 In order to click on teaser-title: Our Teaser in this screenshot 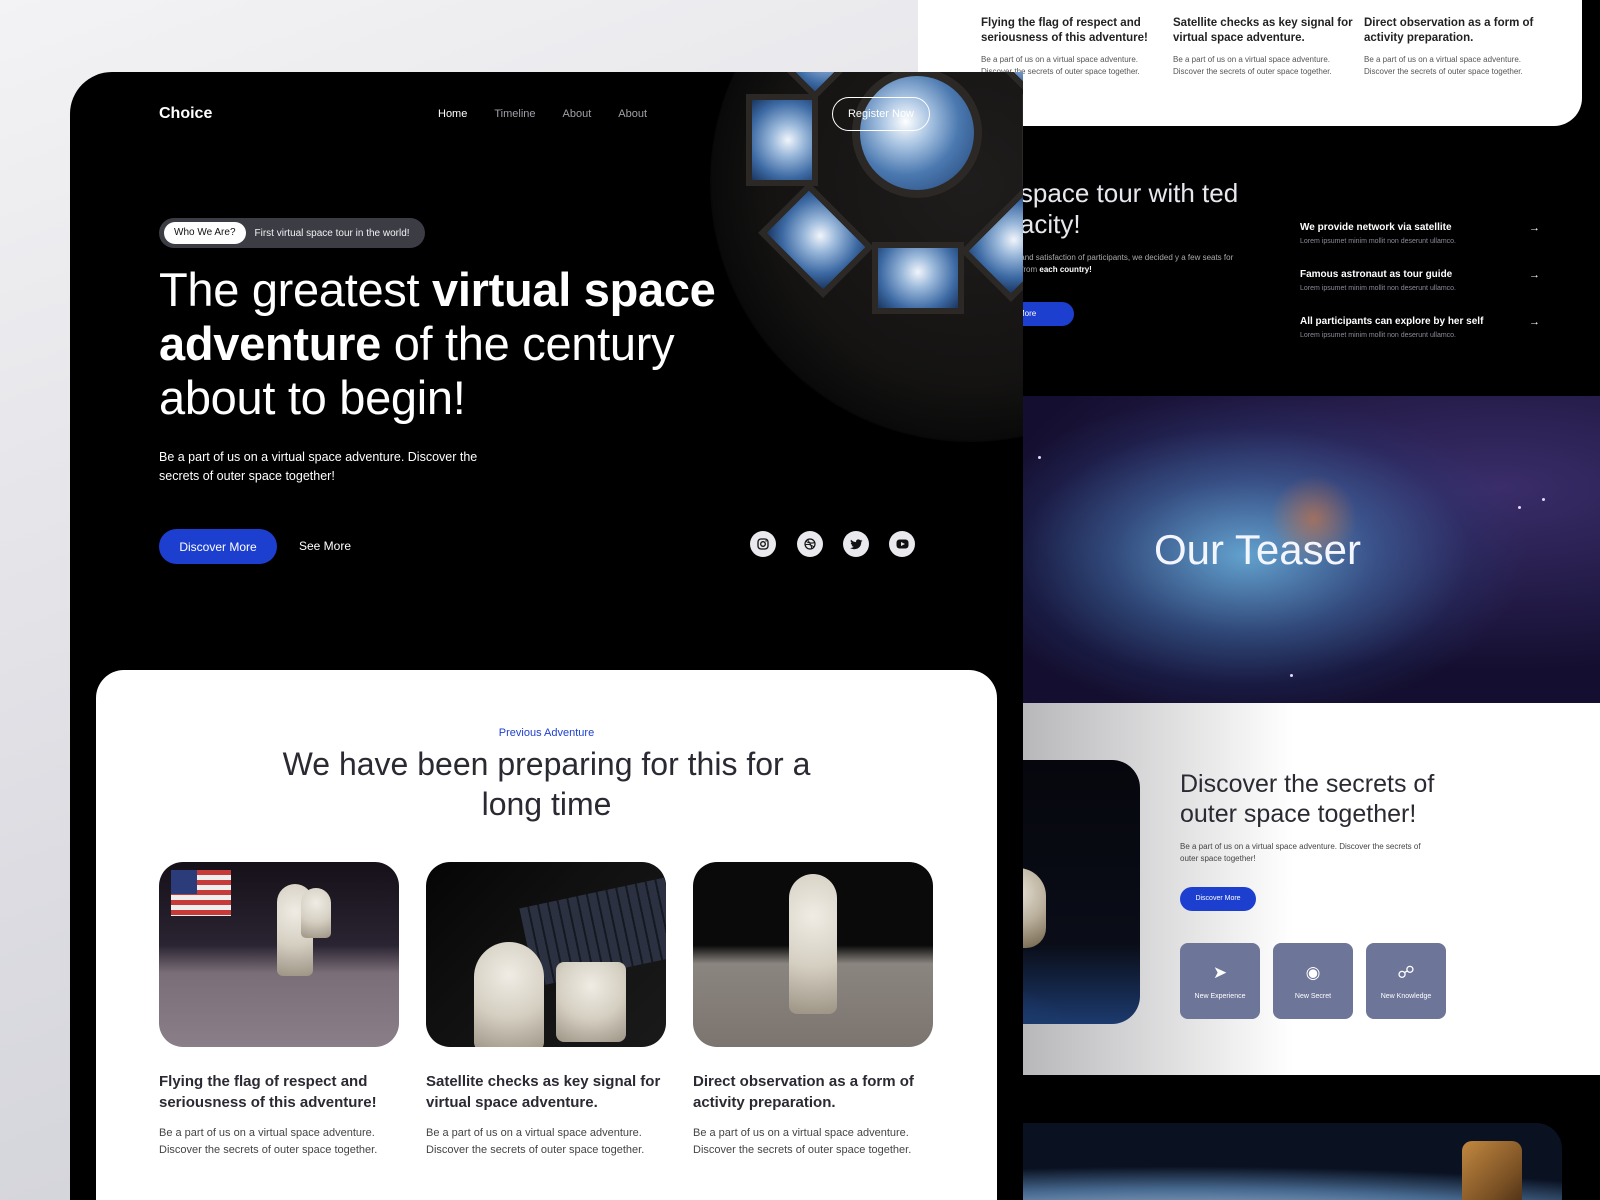, I will do `click(1257, 549)`.